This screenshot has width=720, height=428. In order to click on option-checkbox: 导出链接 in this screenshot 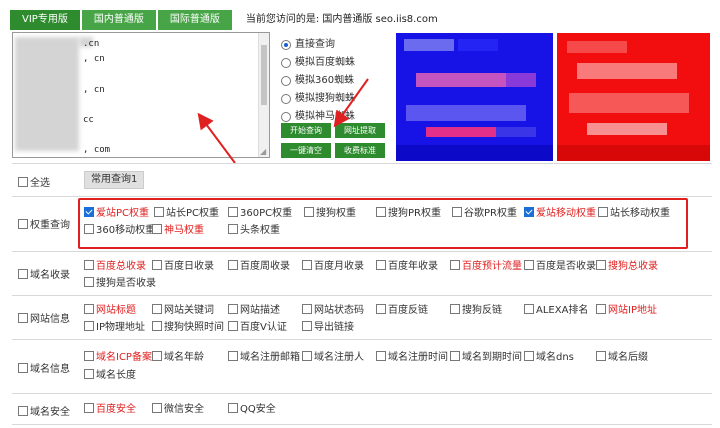, I will do `click(328, 327)`.